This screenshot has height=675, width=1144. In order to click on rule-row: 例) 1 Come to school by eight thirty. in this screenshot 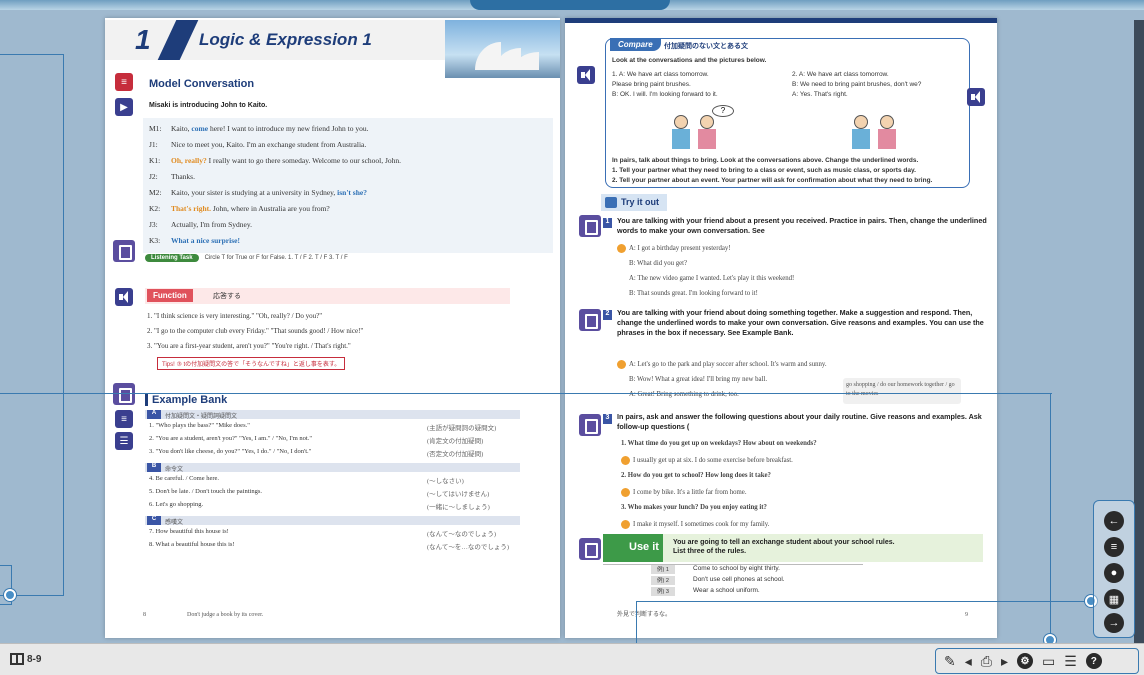, I will do `click(733, 570)`.